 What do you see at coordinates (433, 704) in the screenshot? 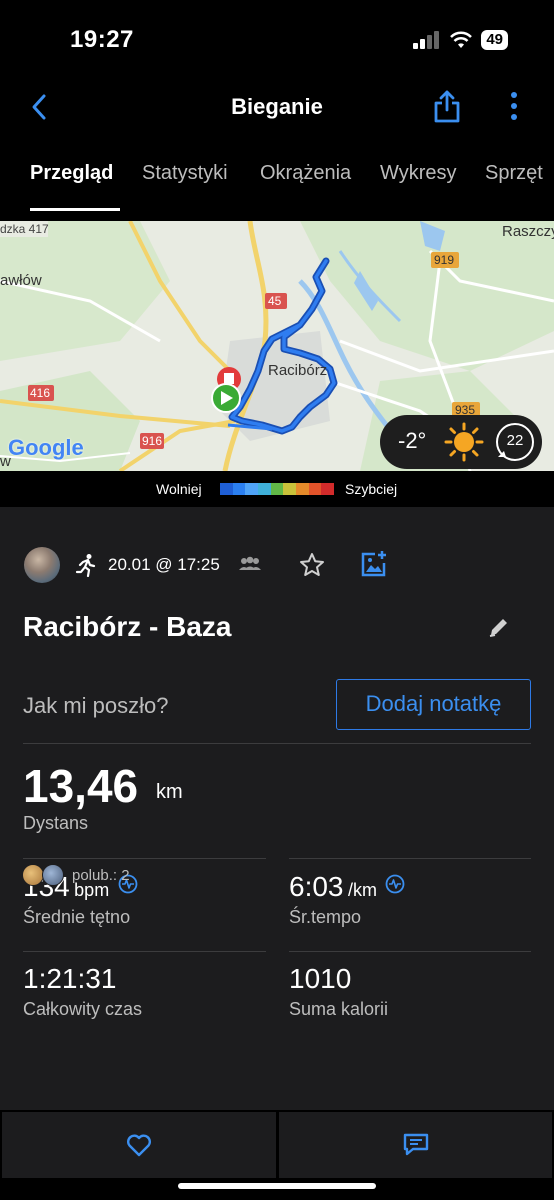
I see `add-note-button: Dodaj notatkę` at bounding box center [433, 704].